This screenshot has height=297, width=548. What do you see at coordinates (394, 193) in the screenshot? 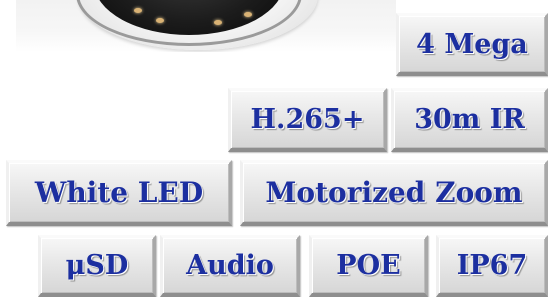
I see `motorized-zoom-badge: Motorized Zoom` at bounding box center [394, 193].